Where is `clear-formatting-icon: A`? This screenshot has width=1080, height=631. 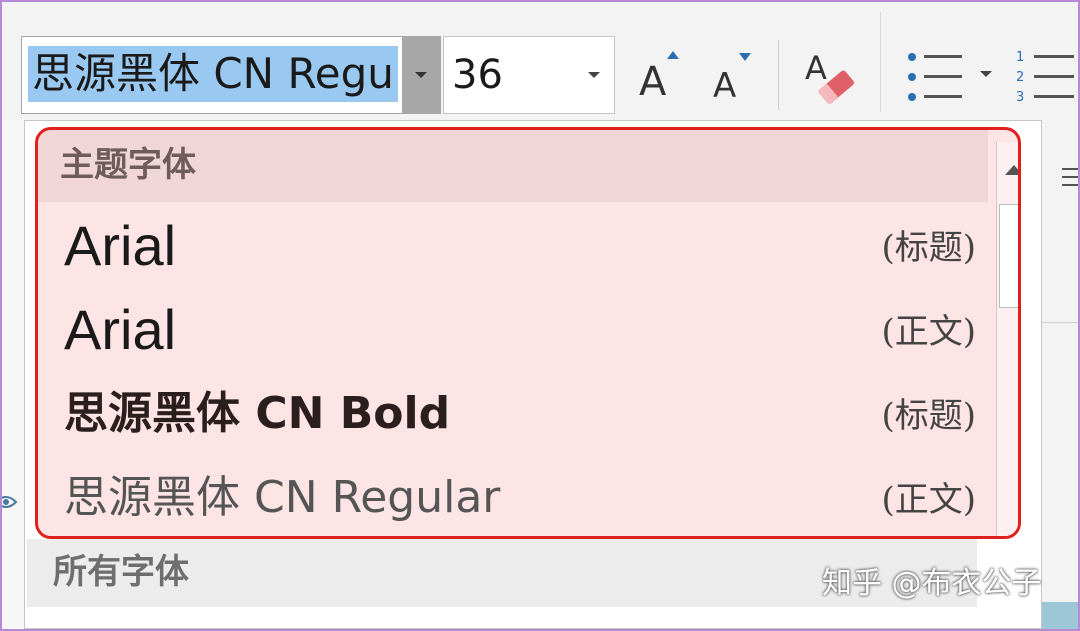 clear-formatting-icon: A is located at coordinates (829, 77).